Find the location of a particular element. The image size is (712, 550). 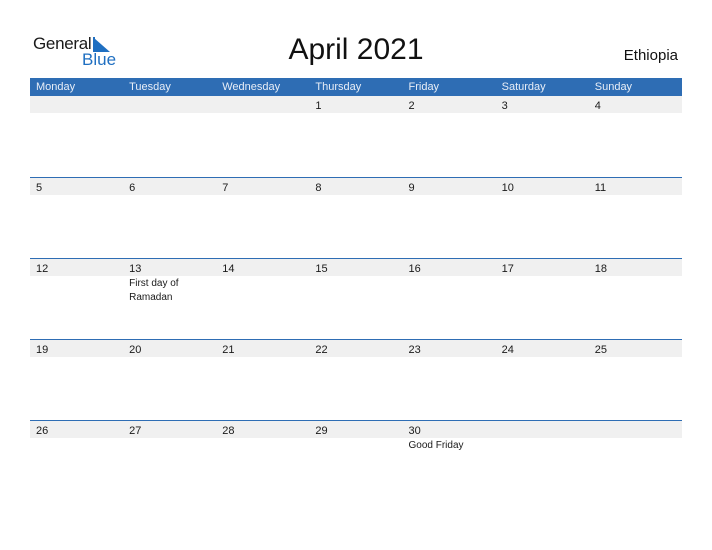

day-number: 5 is located at coordinates (39, 188).